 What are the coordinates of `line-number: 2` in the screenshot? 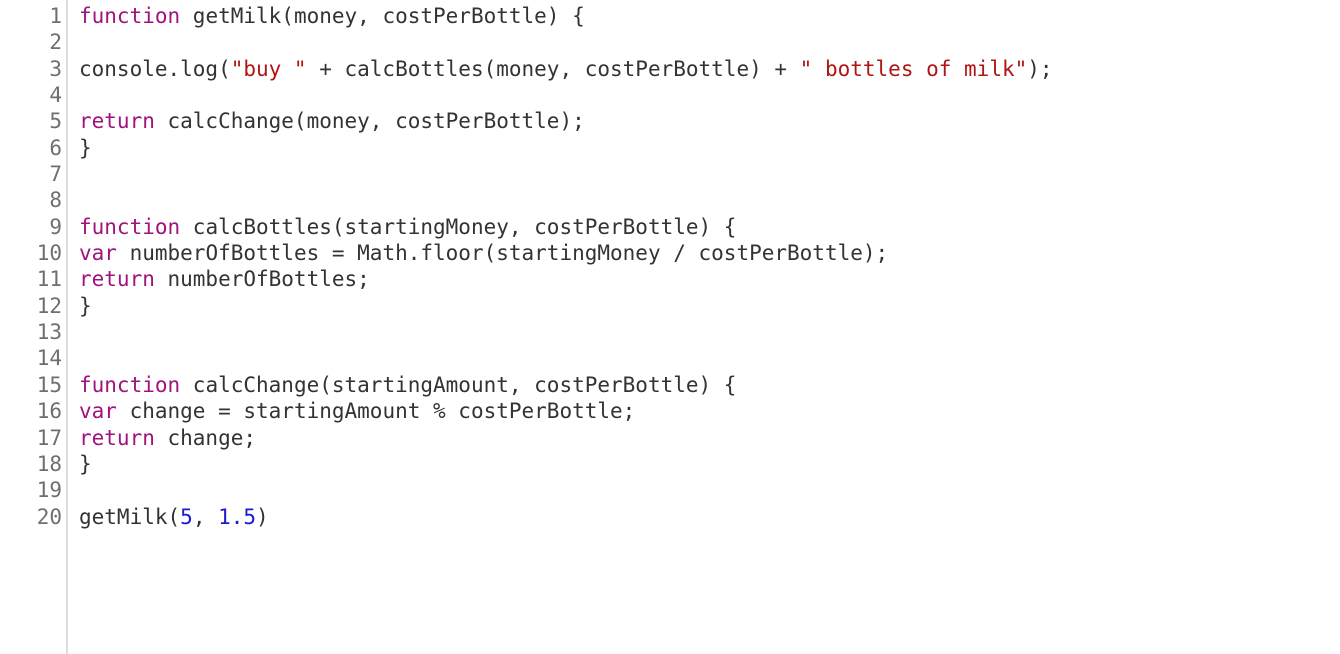 It's located at (55, 42).